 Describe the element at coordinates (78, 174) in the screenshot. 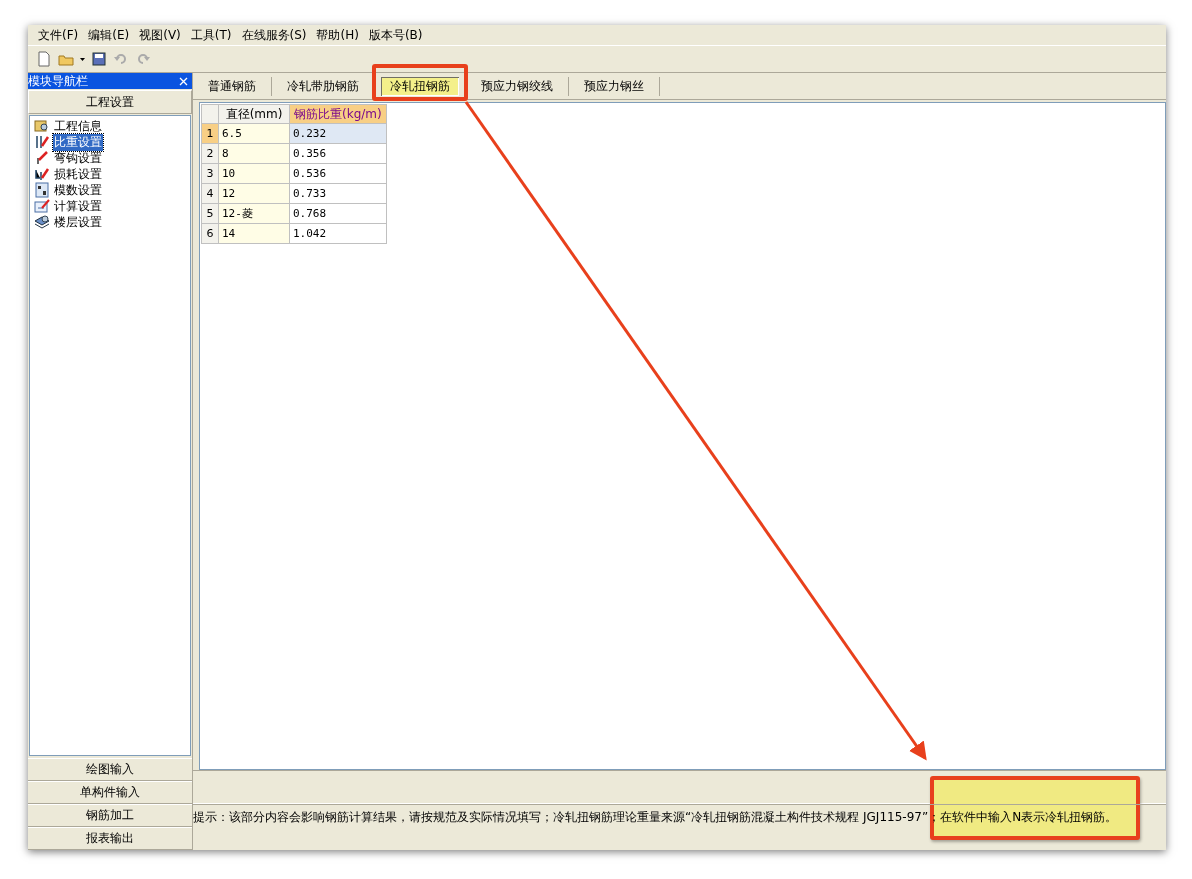

I see `tree-item: 损耗设置` at that location.